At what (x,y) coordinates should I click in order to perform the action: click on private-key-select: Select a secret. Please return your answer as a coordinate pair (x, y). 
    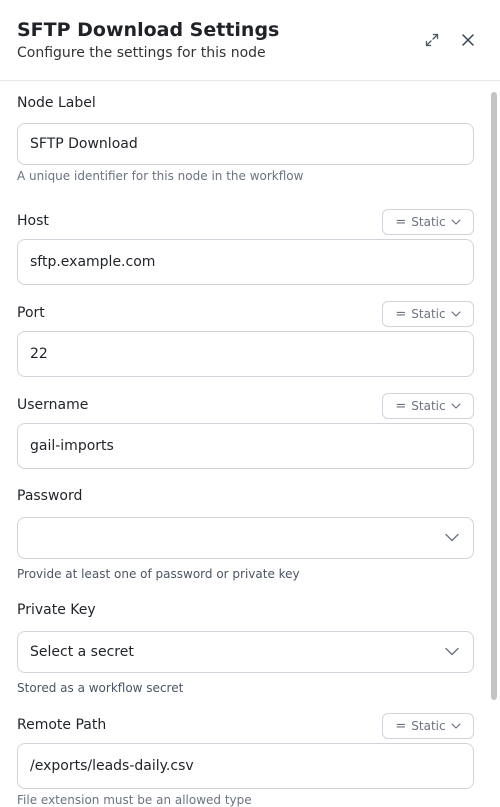
    Looking at the image, I should click on (245, 652).